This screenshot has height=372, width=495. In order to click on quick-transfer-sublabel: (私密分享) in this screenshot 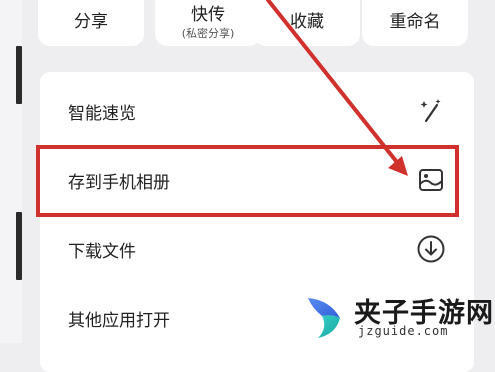, I will do `click(208, 33)`.